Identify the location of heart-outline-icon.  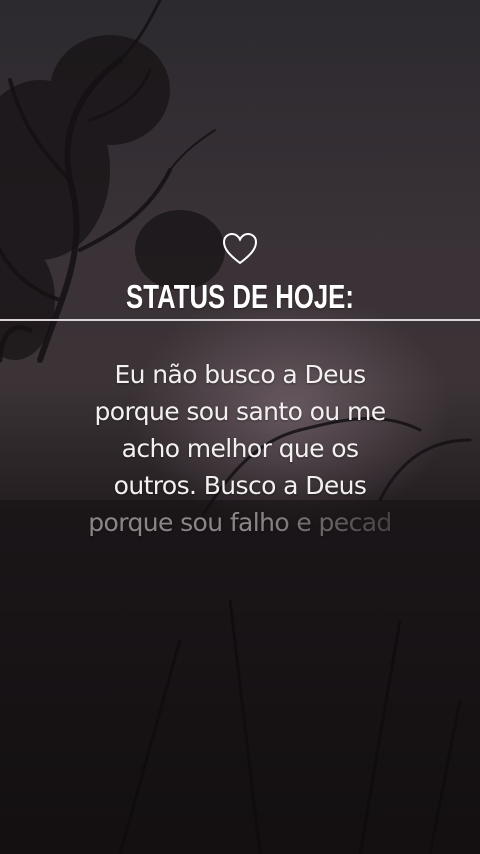
(240, 248).